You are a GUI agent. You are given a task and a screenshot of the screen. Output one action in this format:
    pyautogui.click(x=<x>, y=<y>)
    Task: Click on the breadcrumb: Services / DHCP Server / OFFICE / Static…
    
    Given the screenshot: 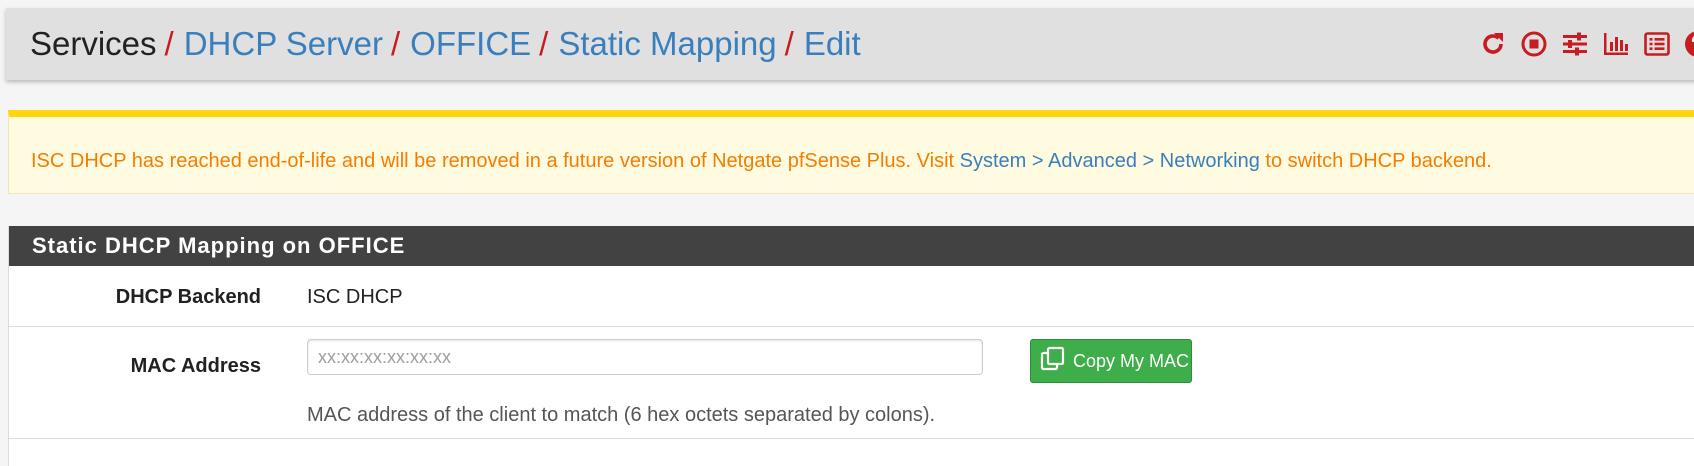 What is the action you would take?
    pyautogui.click(x=445, y=44)
    